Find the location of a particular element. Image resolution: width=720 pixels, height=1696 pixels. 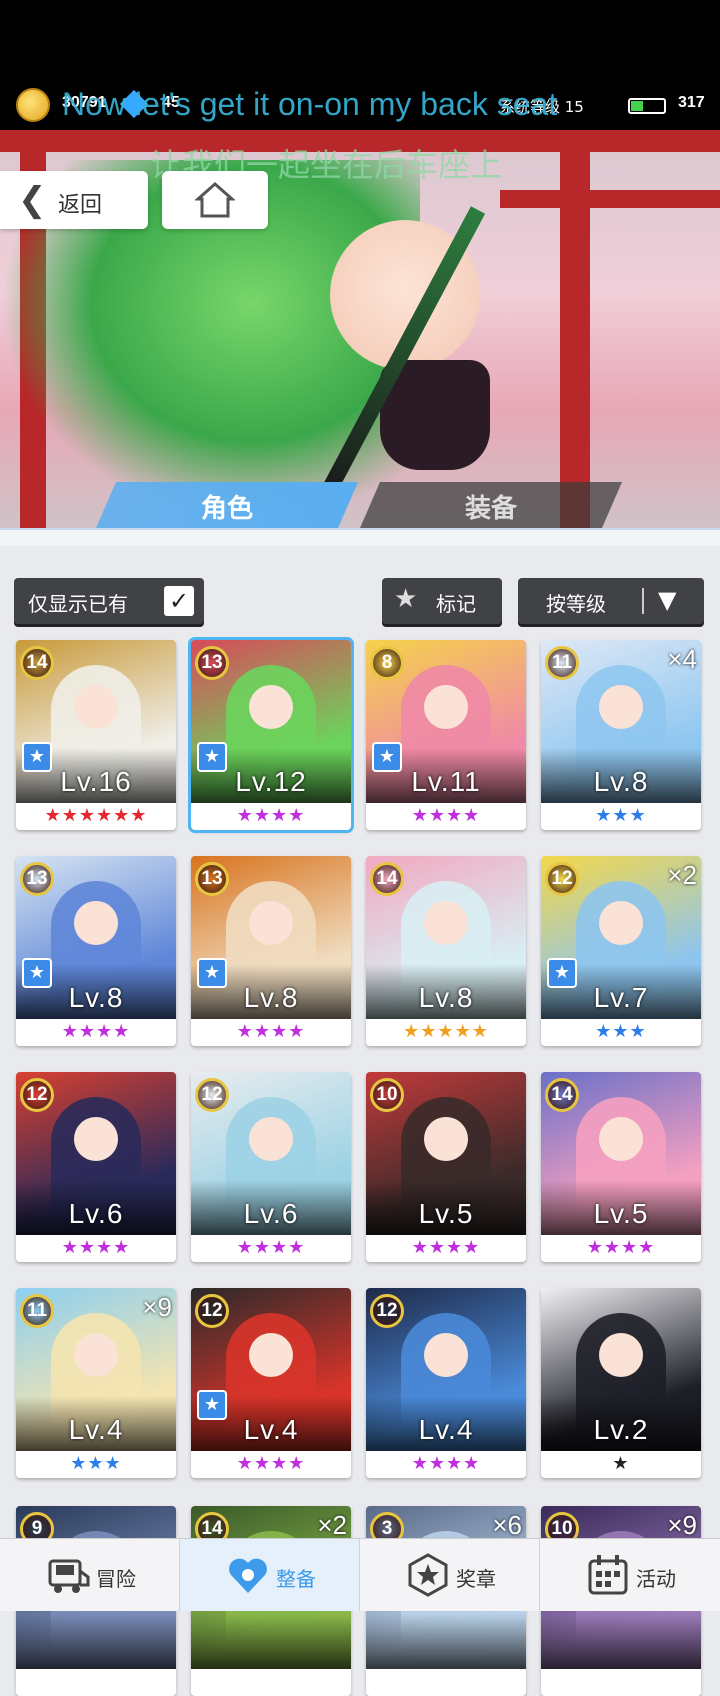

mark-filter-button: ★ 标记 is located at coordinates (442, 601).